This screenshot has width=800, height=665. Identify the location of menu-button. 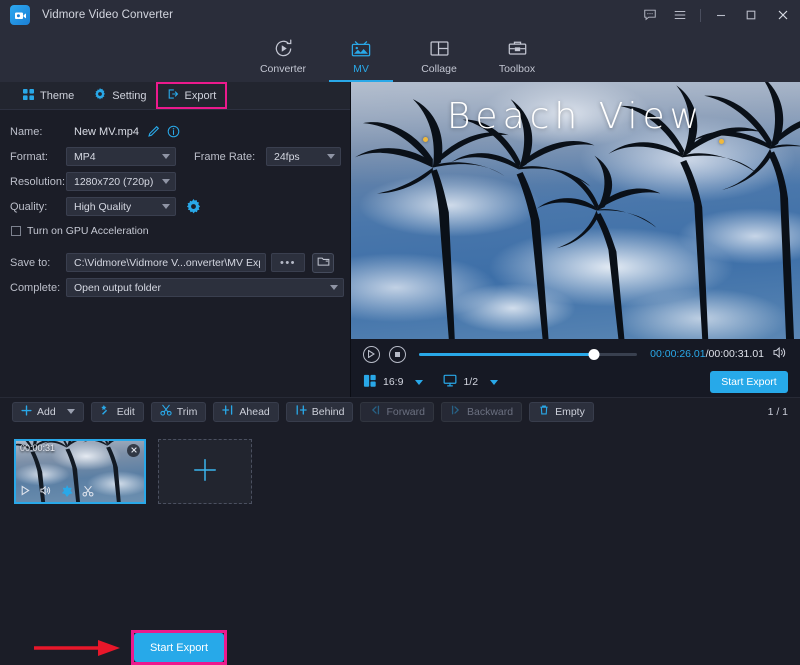
(680, 15).